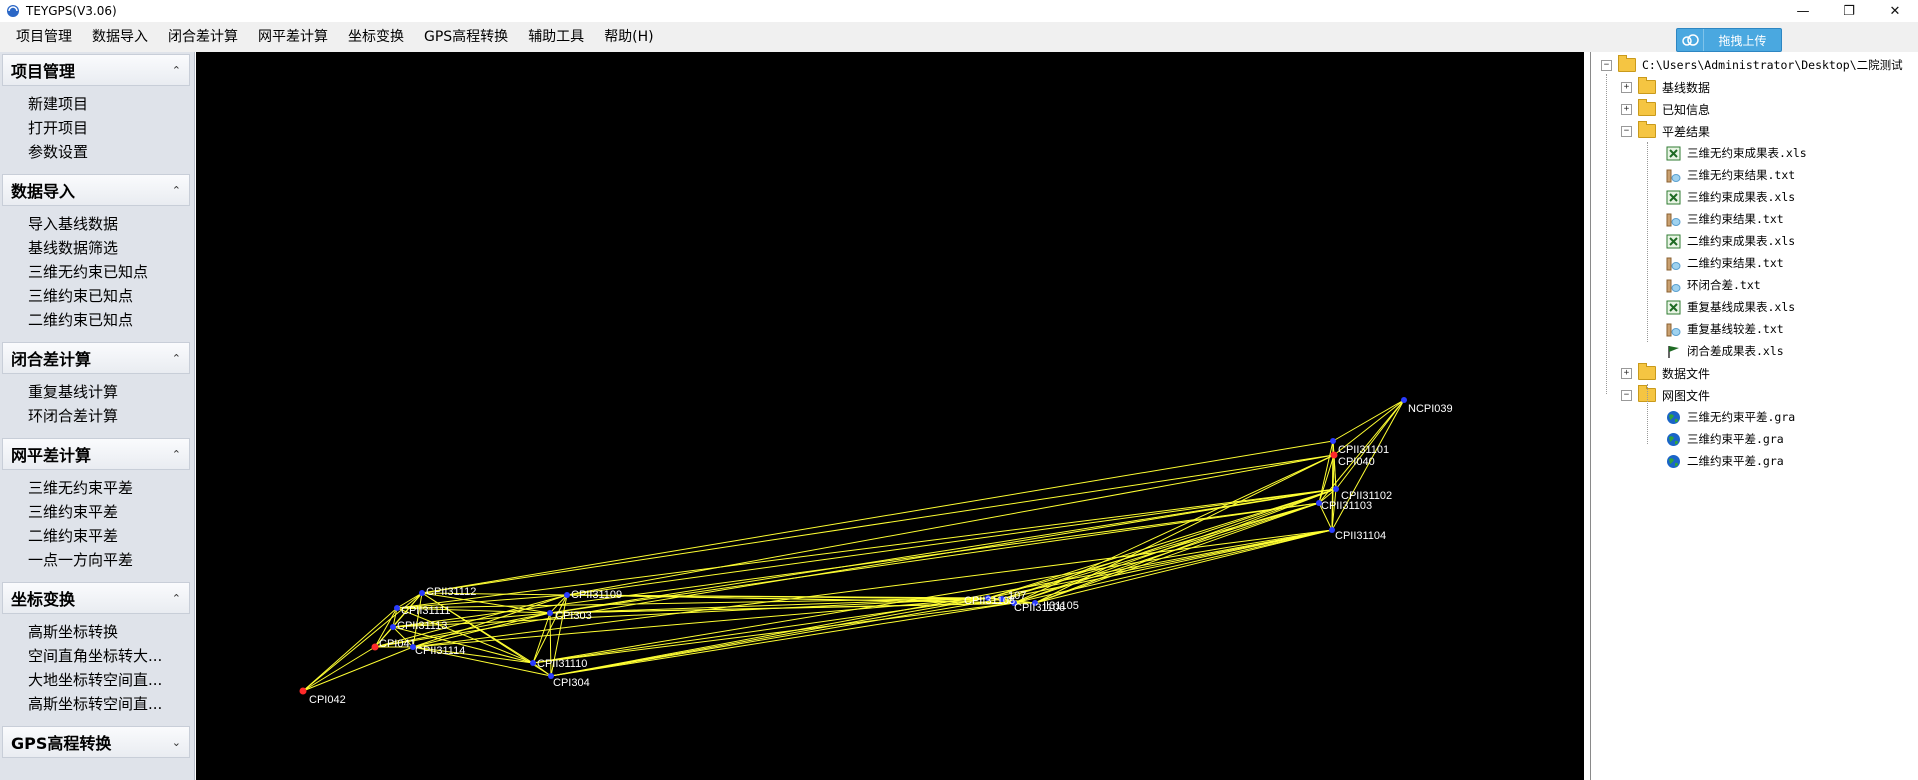 This screenshot has width=1918, height=780. What do you see at coordinates (1735, 263) in the screenshot?
I see `tree-item-label: 二维约束结果.txt` at bounding box center [1735, 263].